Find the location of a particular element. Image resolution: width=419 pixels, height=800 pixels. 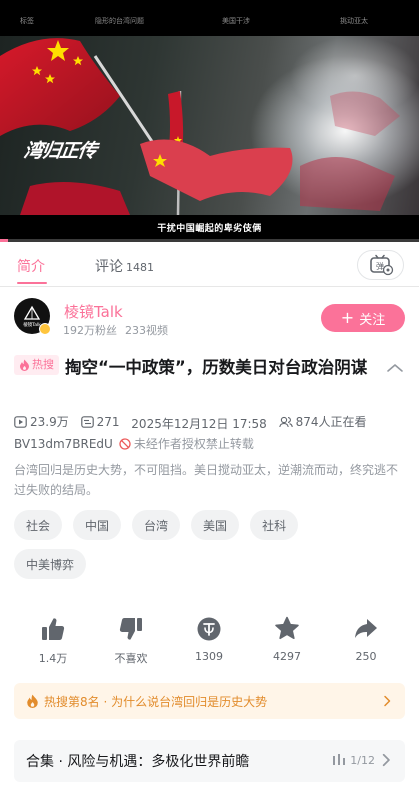

tag-chip: 中美博弈 is located at coordinates (50, 564).